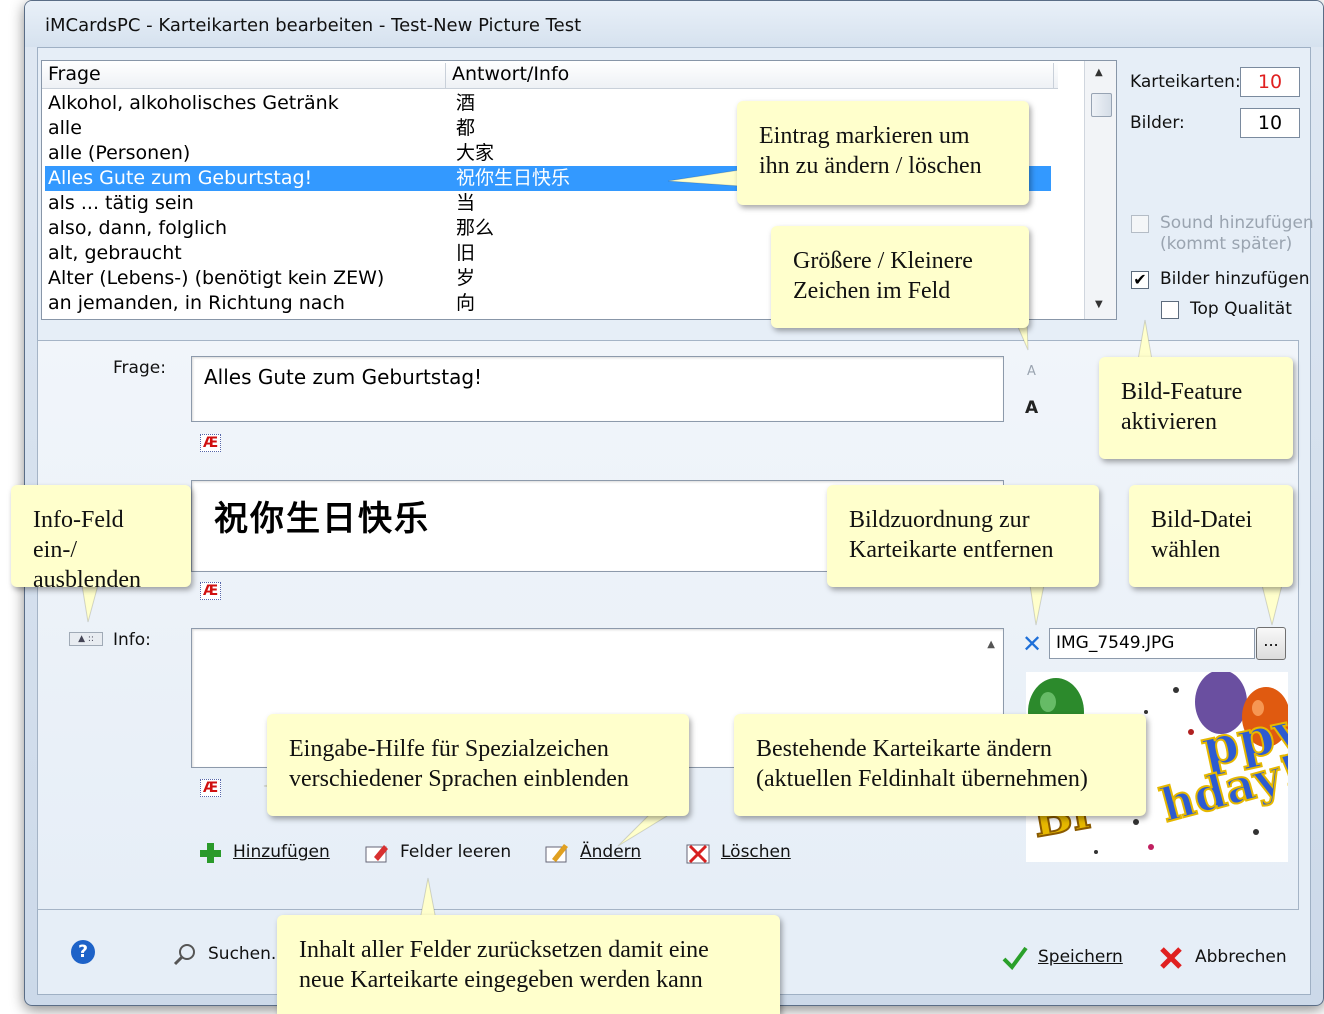  Describe the element at coordinates (611, 852) in the screenshot. I see `change-button-label: Ändern` at that location.